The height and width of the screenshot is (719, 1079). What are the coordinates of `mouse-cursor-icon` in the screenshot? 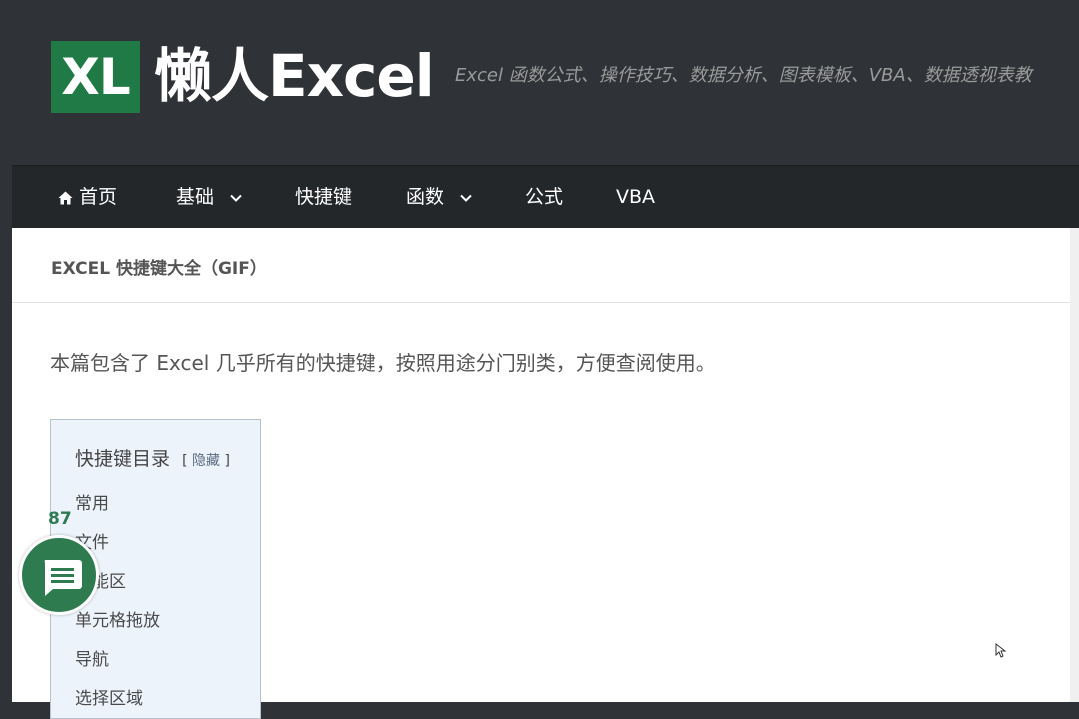 It's located at (1001, 652).